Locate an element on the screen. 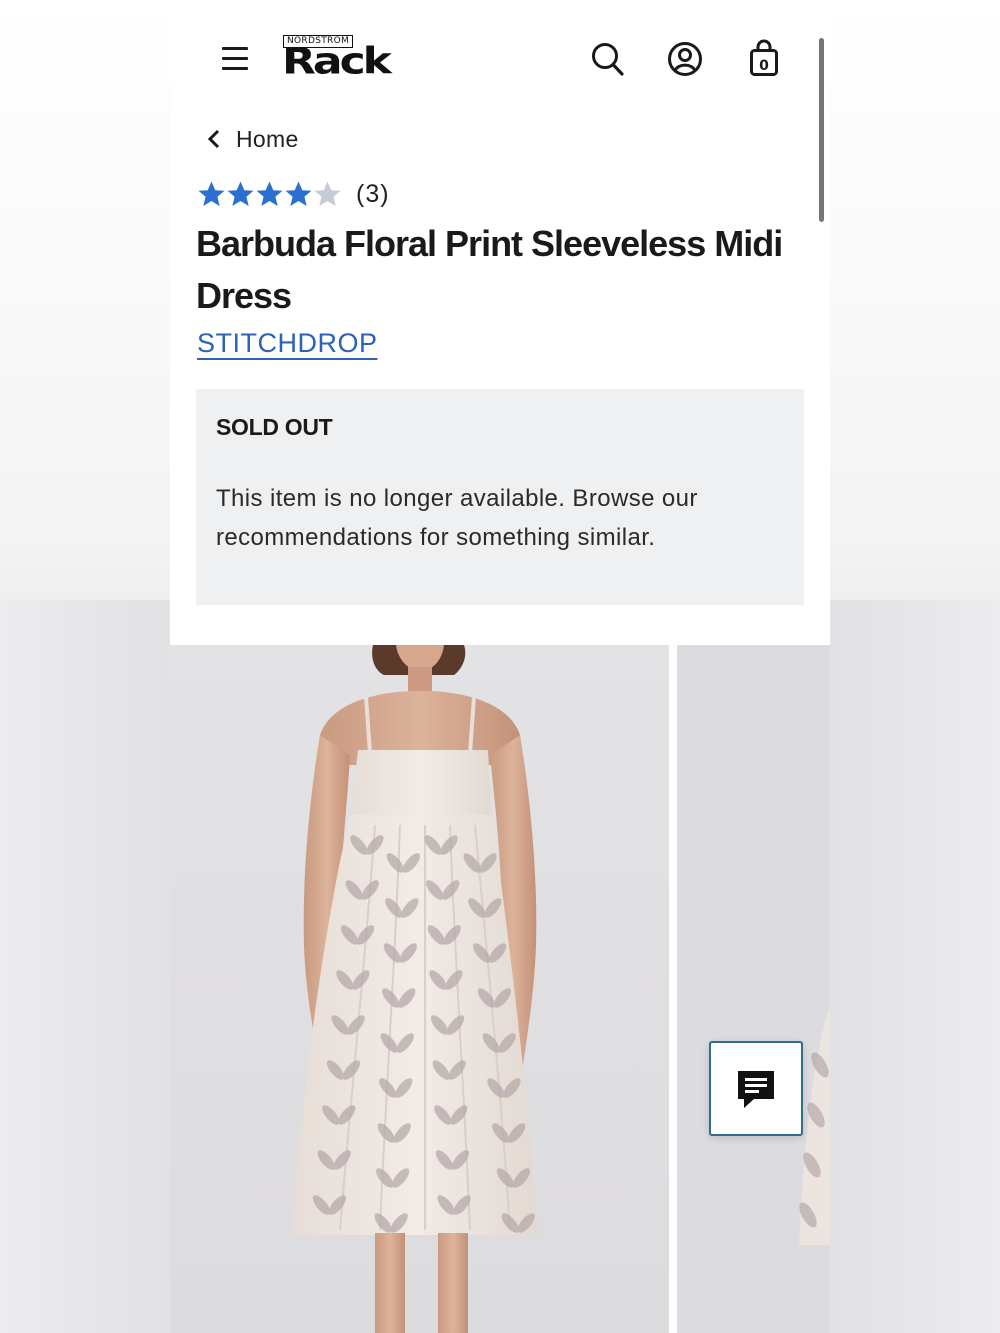  rating-stars is located at coordinates (269, 194).